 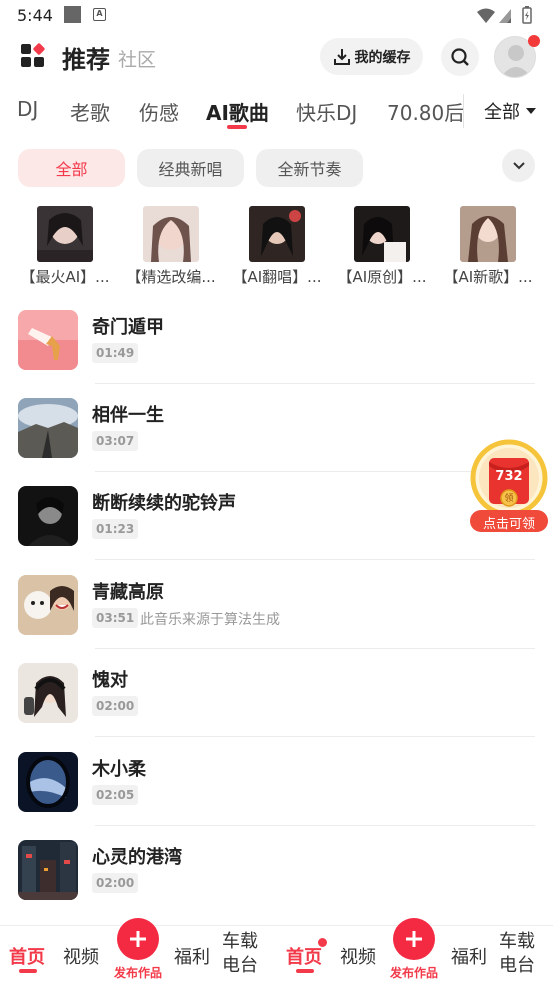 What do you see at coordinates (138, 972) in the screenshot?
I see `publish-label: 发布作品` at bounding box center [138, 972].